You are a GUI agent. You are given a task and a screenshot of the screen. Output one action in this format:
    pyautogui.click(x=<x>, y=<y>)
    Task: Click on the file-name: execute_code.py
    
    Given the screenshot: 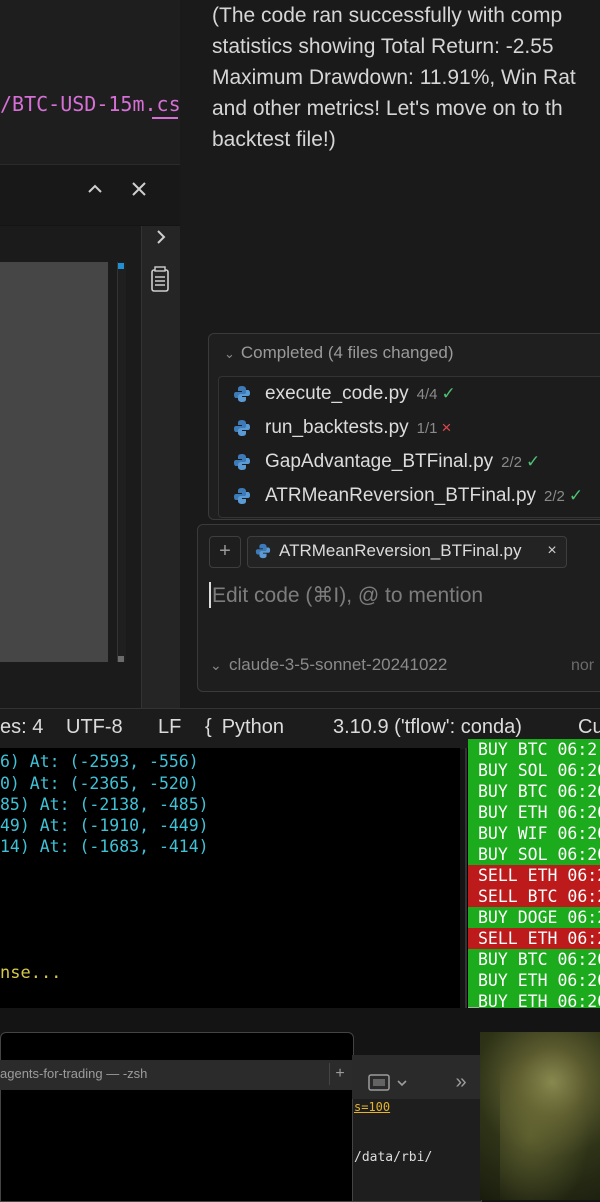 What is the action you would take?
    pyautogui.click(x=337, y=393)
    